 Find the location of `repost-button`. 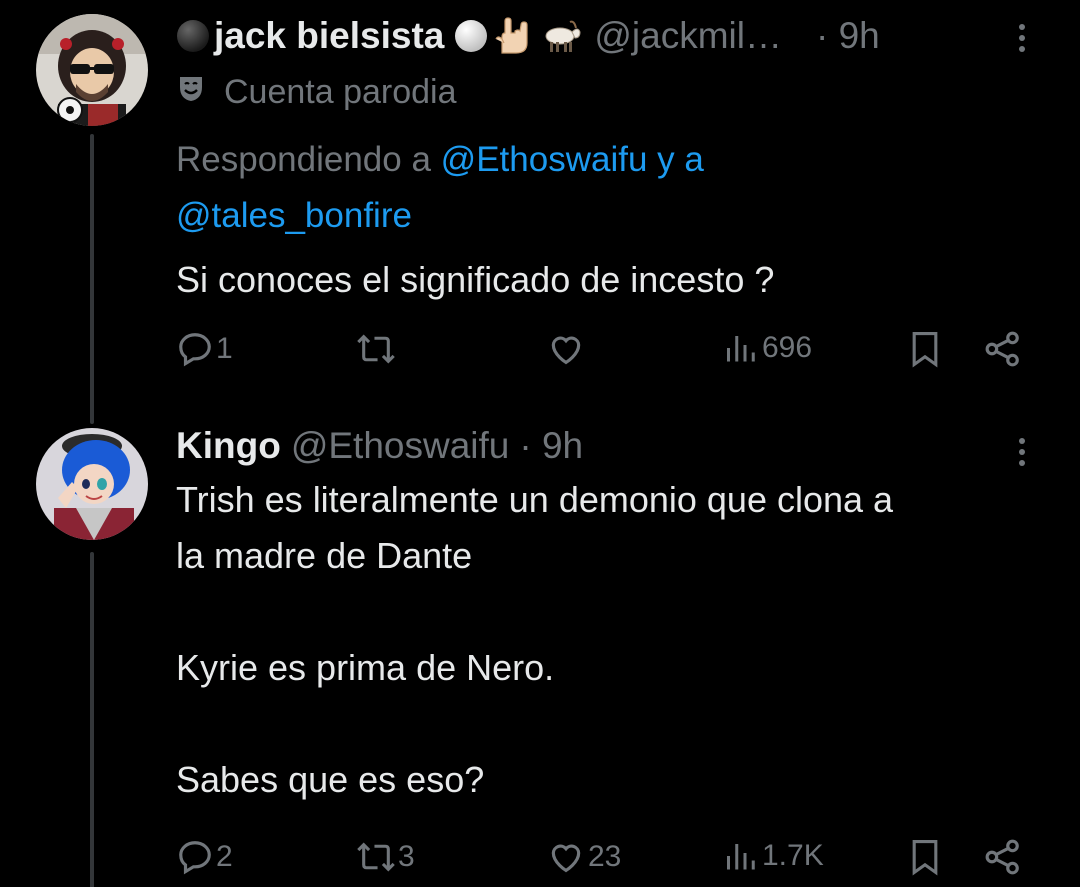

repost-button is located at coordinates (377, 349).